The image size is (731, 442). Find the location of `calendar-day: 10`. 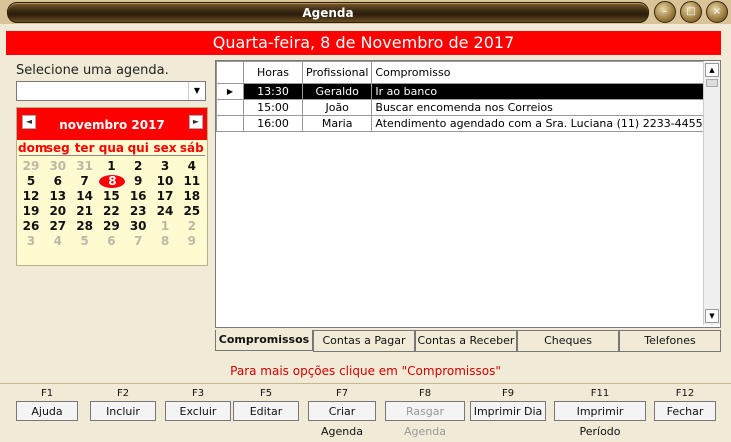

calendar-day: 10 is located at coordinates (165, 181).